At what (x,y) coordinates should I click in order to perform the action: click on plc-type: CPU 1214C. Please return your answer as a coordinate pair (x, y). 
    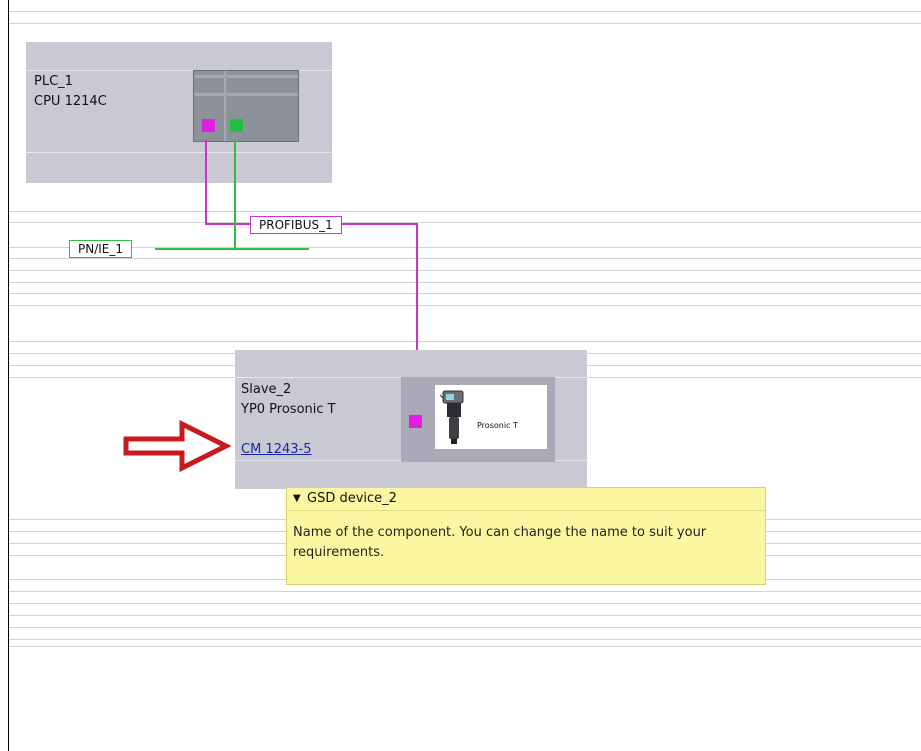
    Looking at the image, I should click on (70, 101).